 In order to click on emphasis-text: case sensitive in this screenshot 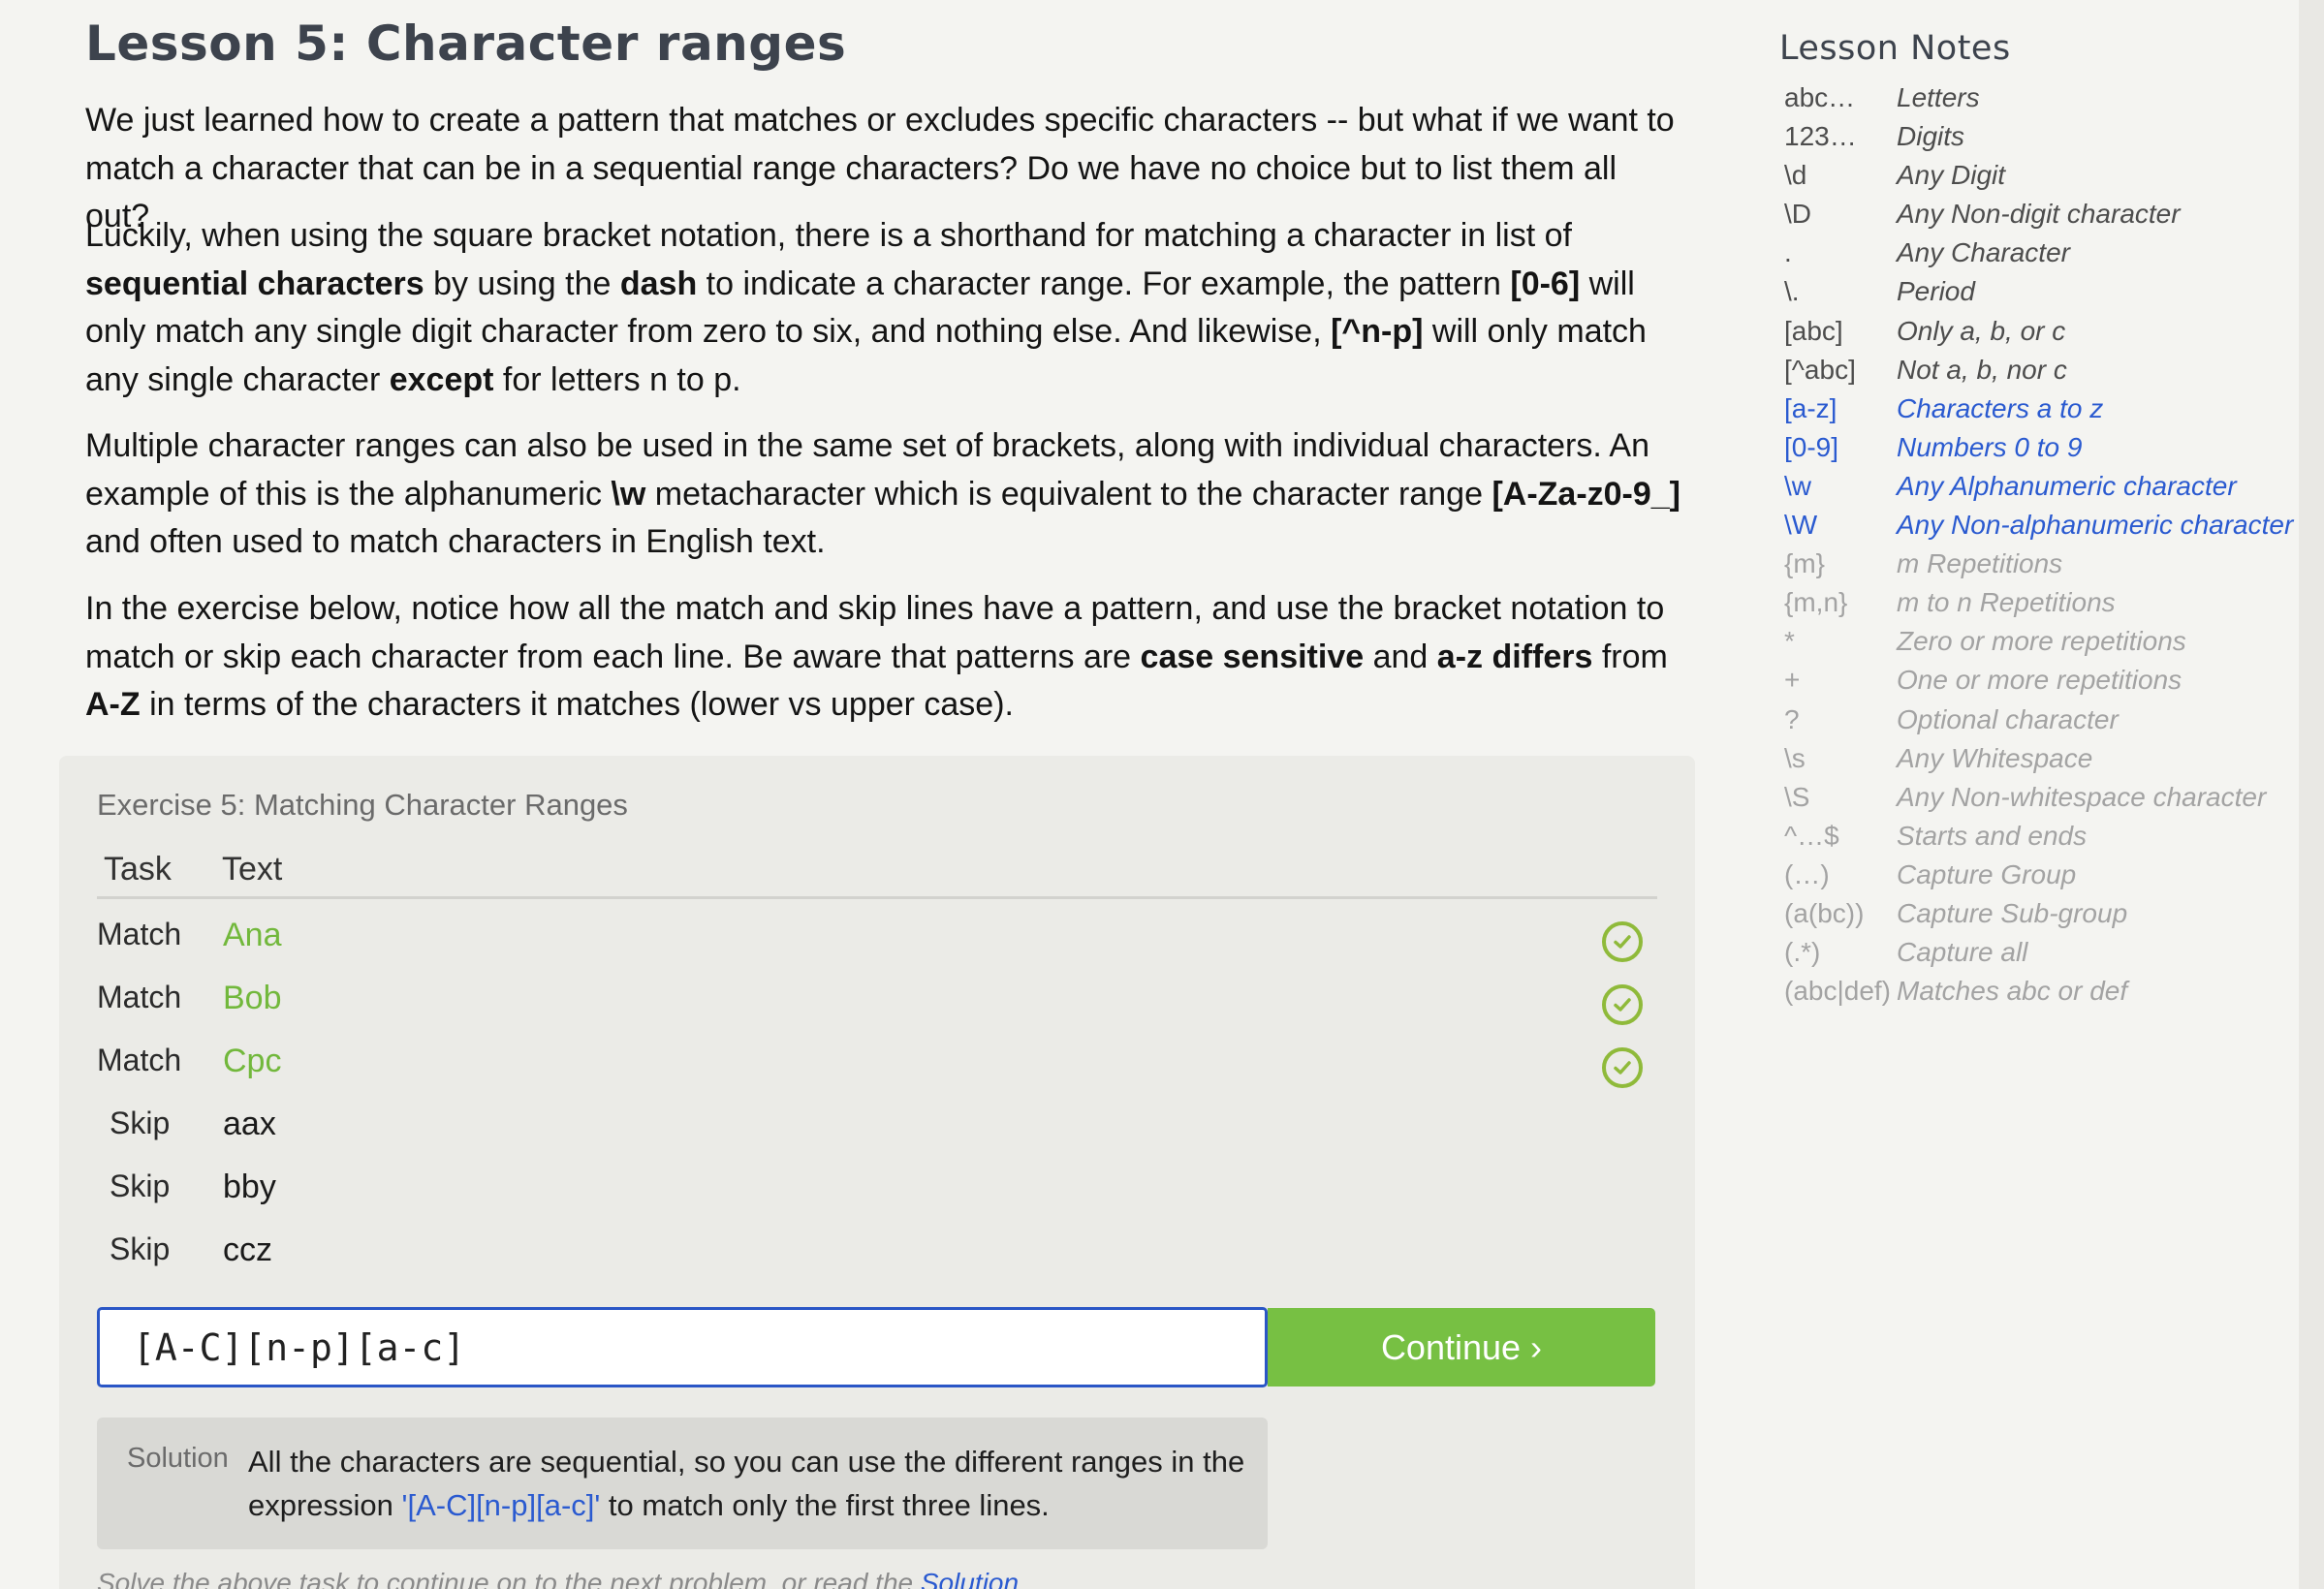, I will do `click(1253, 656)`.